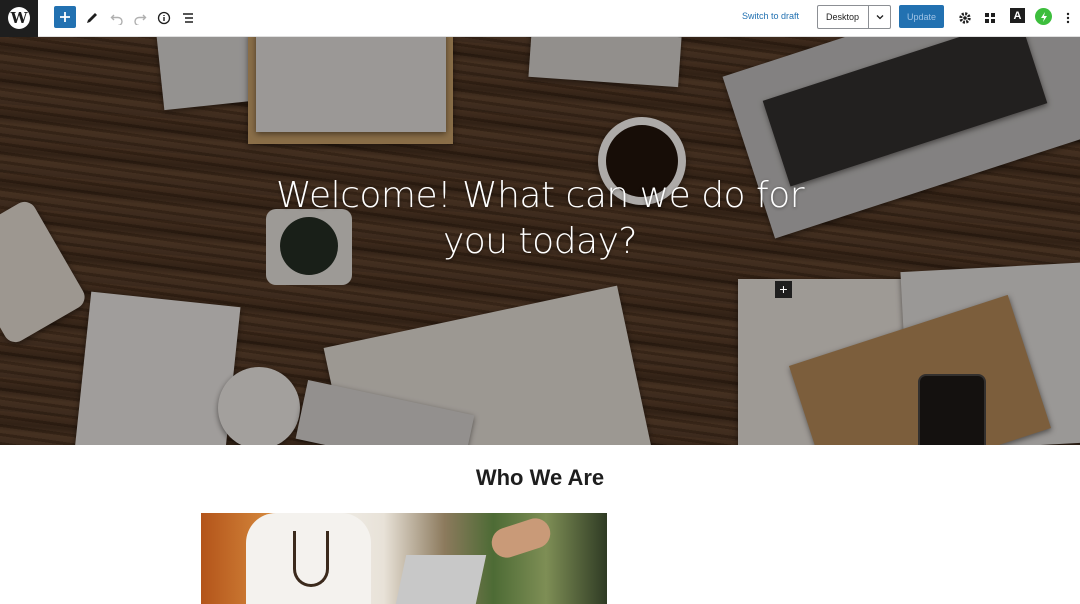 This screenshot has height=604, width=1080. I want to click on kebab-menu-icon, so click(1068, 18).